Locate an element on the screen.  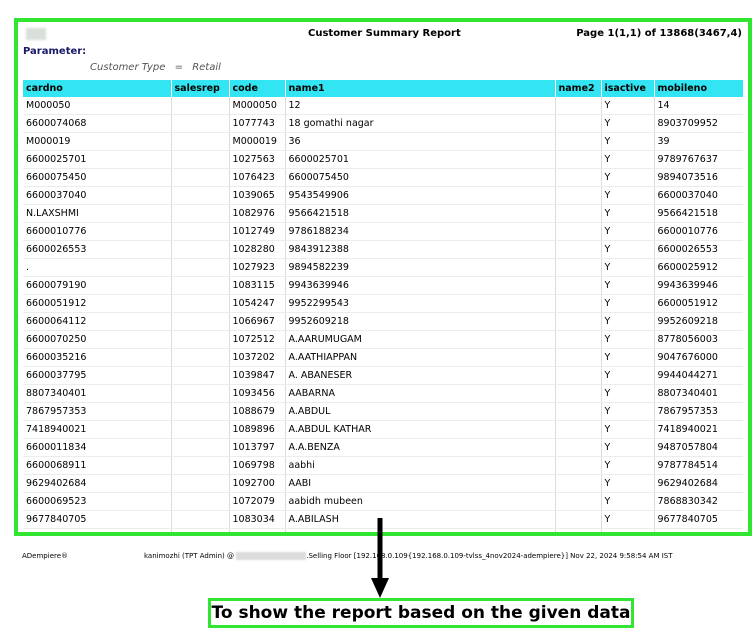
parameter-name: Customer Type is located at coordinates (128, 67).